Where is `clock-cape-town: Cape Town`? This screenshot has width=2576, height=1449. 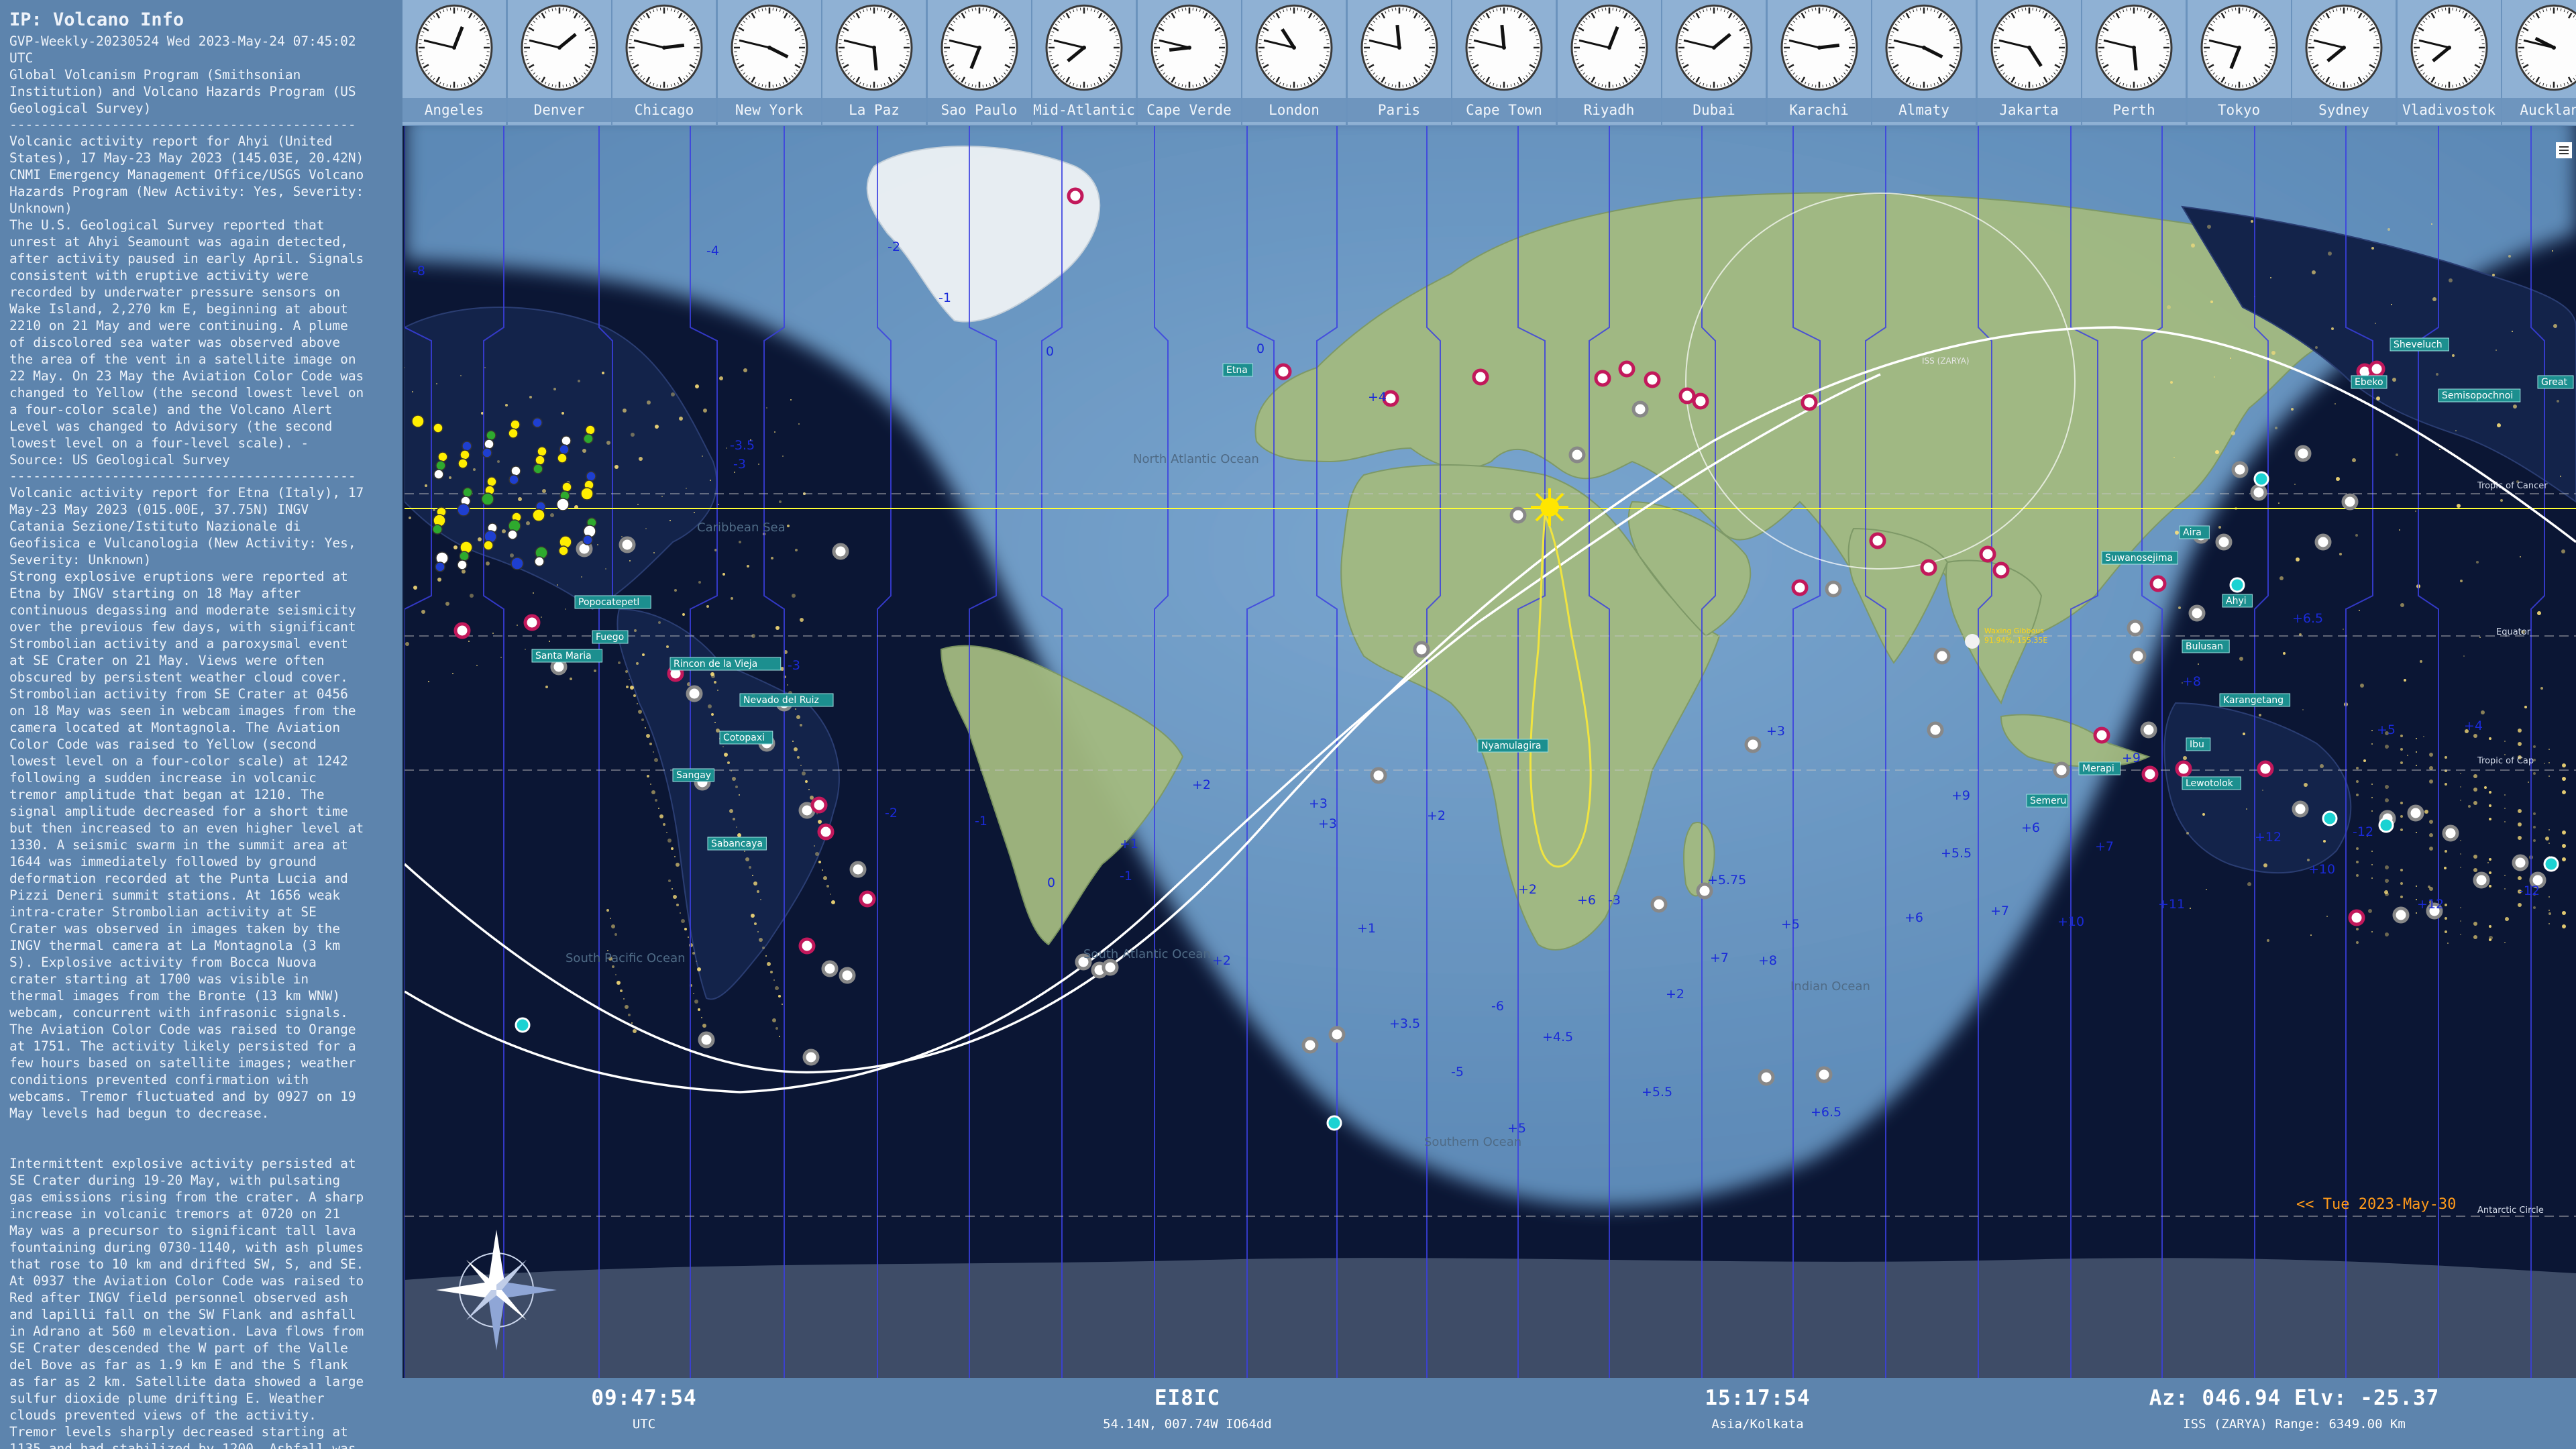
clock-cape-town: Cape Town is located at coordinates (1504, 62).